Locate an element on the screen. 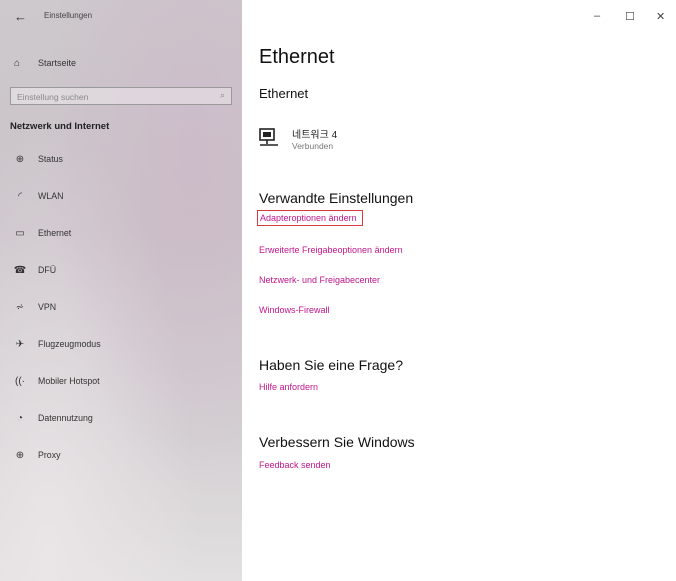 This screenshot has width=676, height=581. advanced-sharing-link: Erweiterte Freigabeoptionen ändern is located at coordinates (331, 250).